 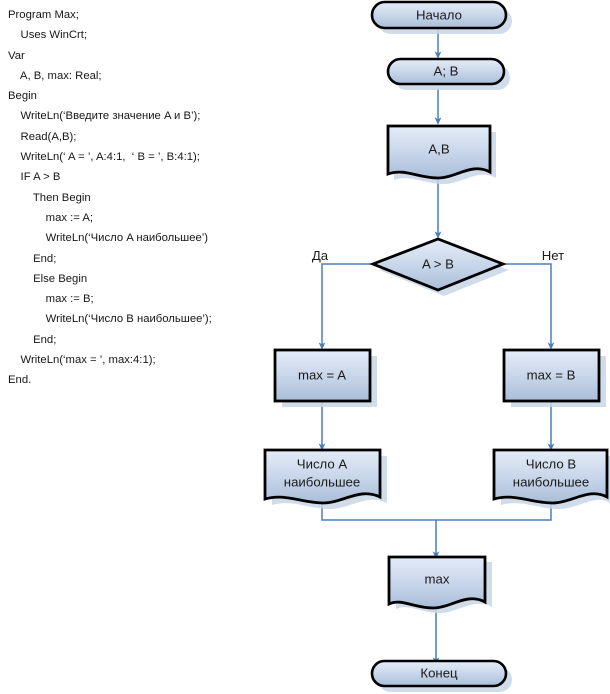 I want to click on print-b-label-line2: наибольшее, so click(x=551, y=481).